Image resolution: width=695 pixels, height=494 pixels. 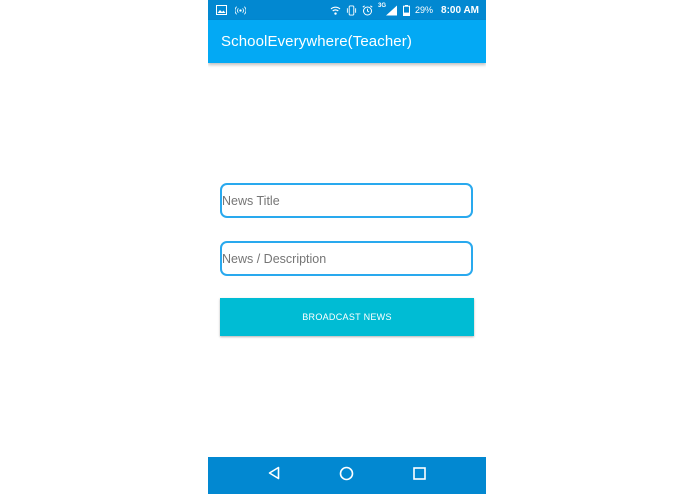 I want to click on vibrate-icon, so click(x=351, y=10).